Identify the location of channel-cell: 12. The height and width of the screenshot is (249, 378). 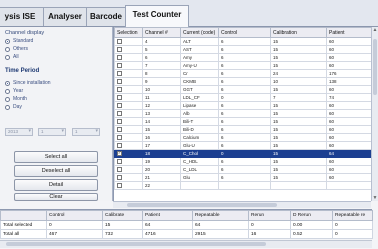
(161, 105).